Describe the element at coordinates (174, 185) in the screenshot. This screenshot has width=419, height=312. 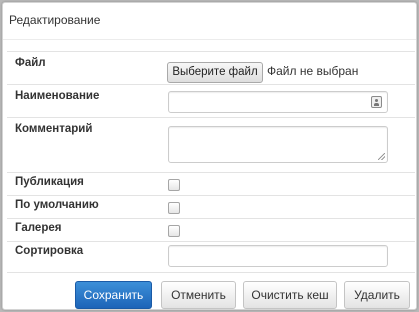
I see `publication-checkbox` at that location.